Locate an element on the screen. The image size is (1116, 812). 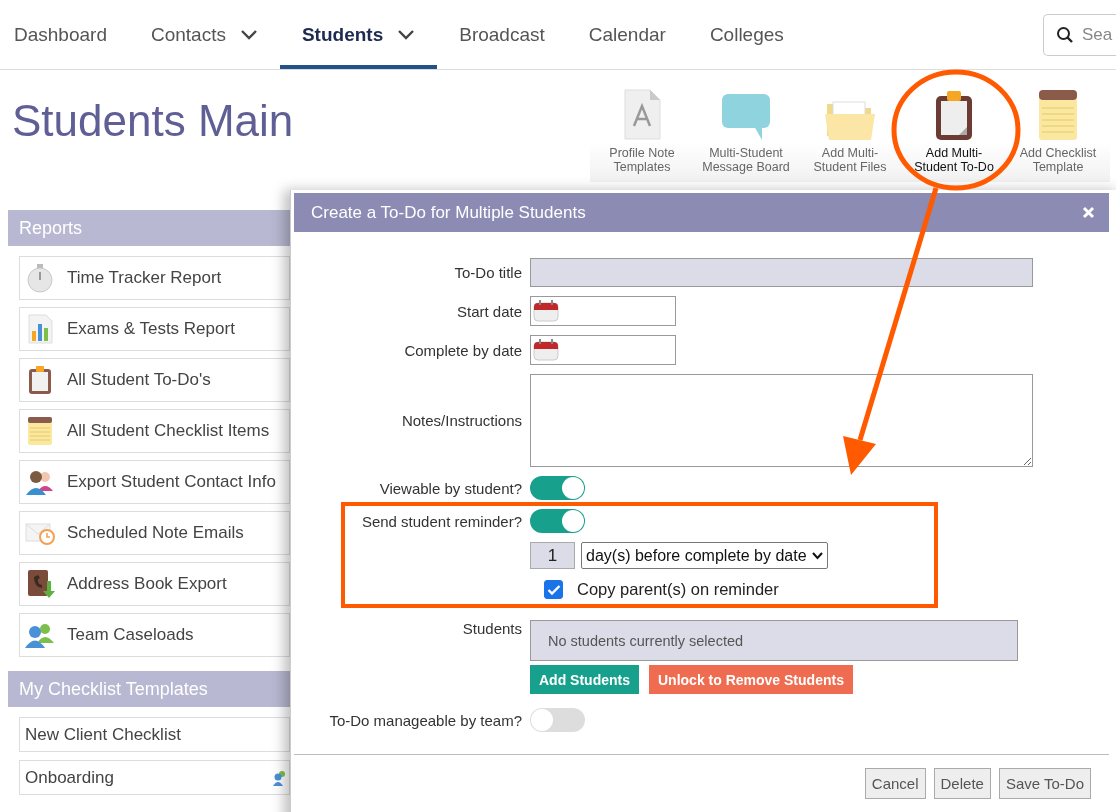
field-label: Students is located at coordinates (492, 628).